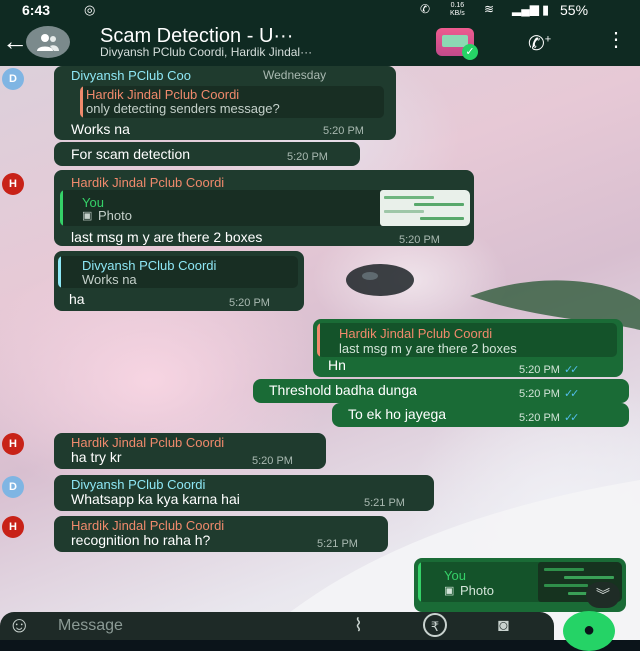  I want to click on battery-icon: ▮, so click(546, 9).